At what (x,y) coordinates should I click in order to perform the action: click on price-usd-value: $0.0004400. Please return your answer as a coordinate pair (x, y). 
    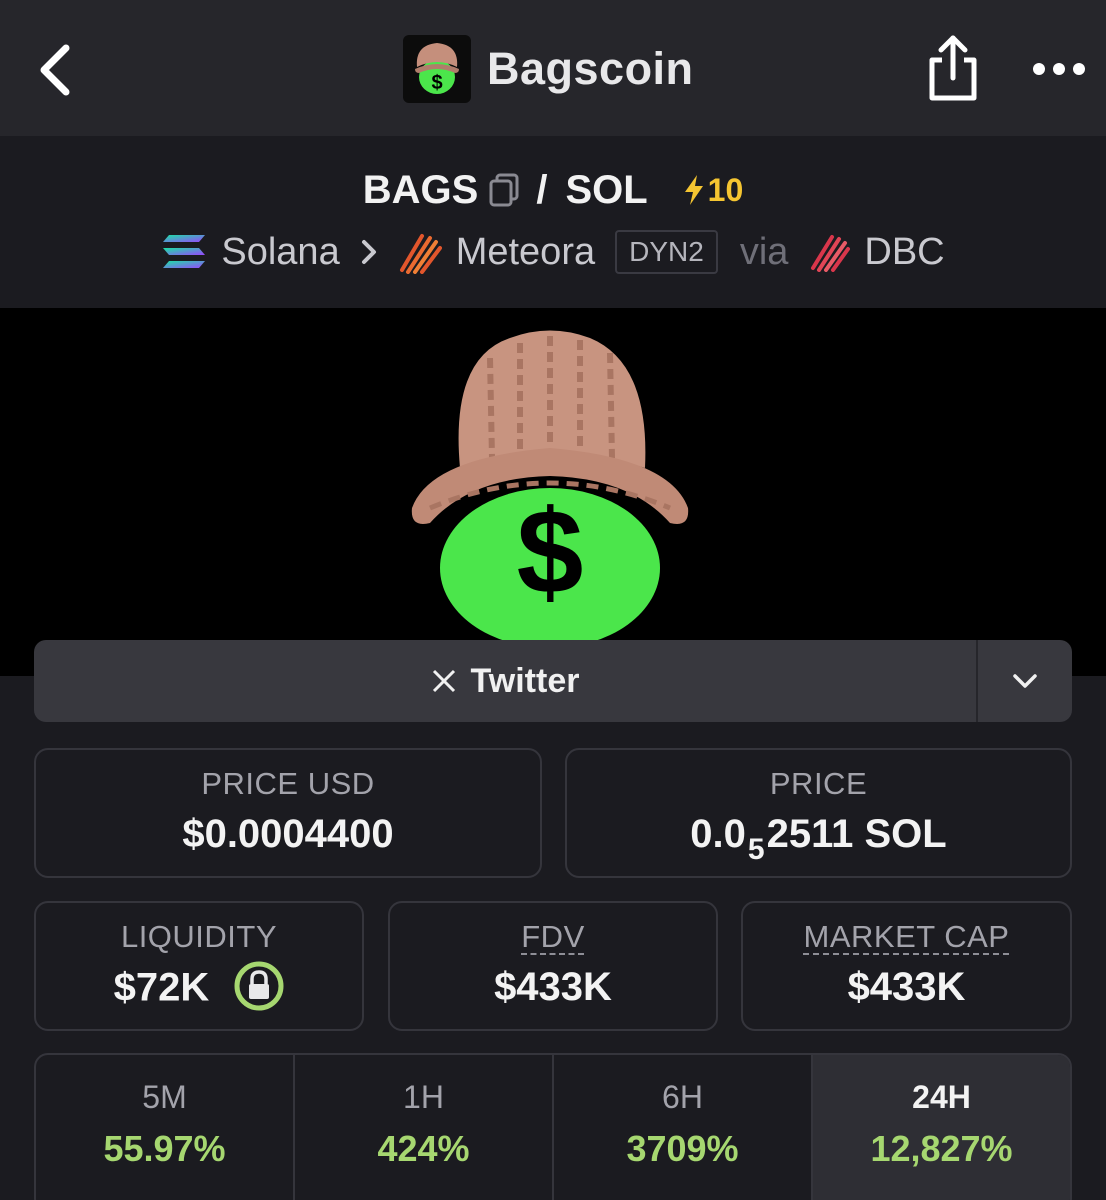
    Looking at the image, I should click on (288, 834).